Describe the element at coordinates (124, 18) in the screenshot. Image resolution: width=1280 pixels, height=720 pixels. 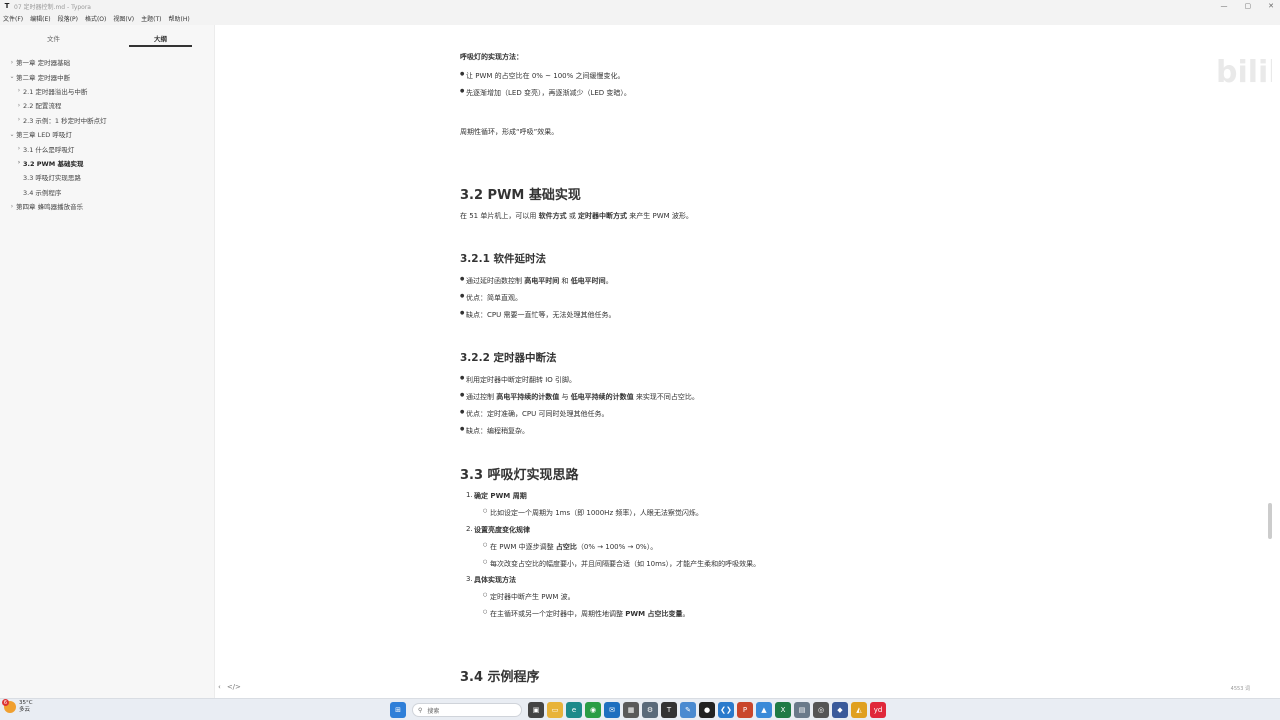
I see `menu-view: 视图(V)` at that location.